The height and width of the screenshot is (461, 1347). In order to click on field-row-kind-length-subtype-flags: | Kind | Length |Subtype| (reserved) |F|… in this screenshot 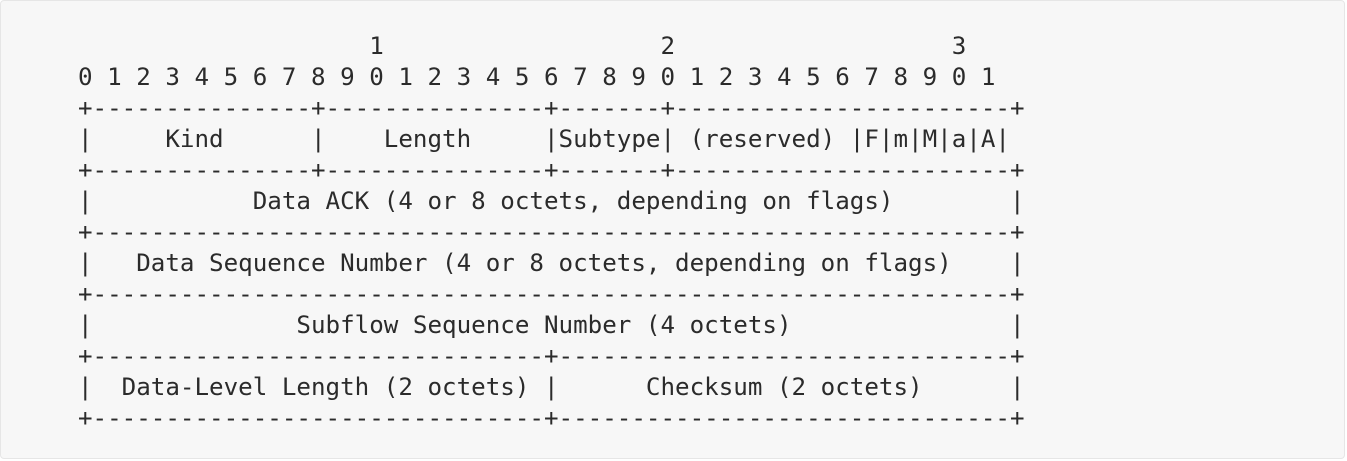, I will do `click(544, 139)`.